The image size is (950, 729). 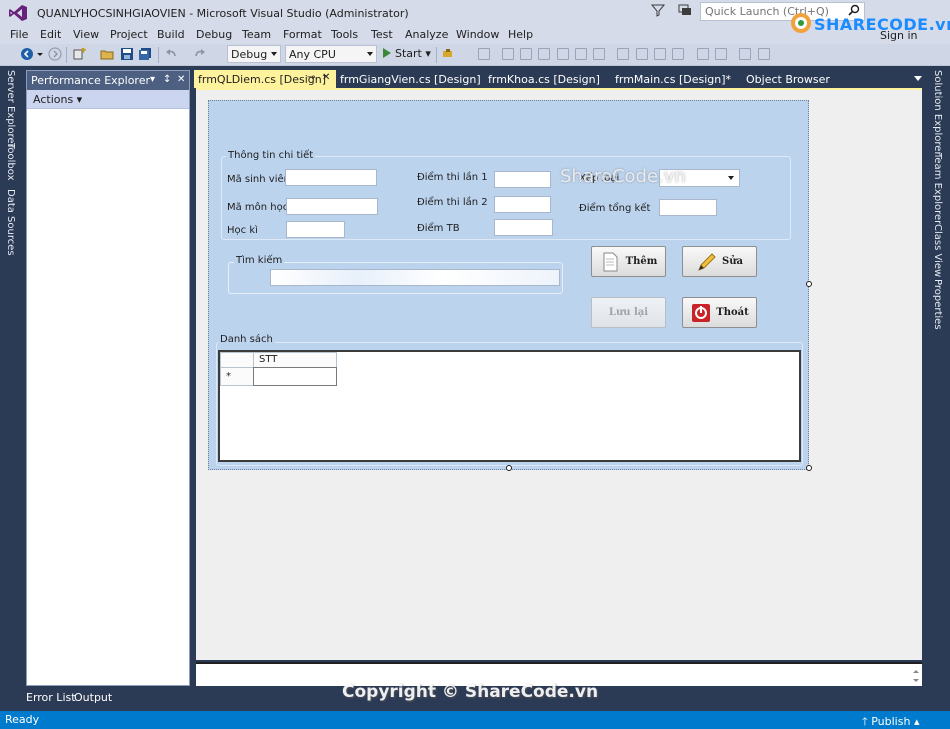 I want to click on menu-test: Test, so click(x=382, y=34).